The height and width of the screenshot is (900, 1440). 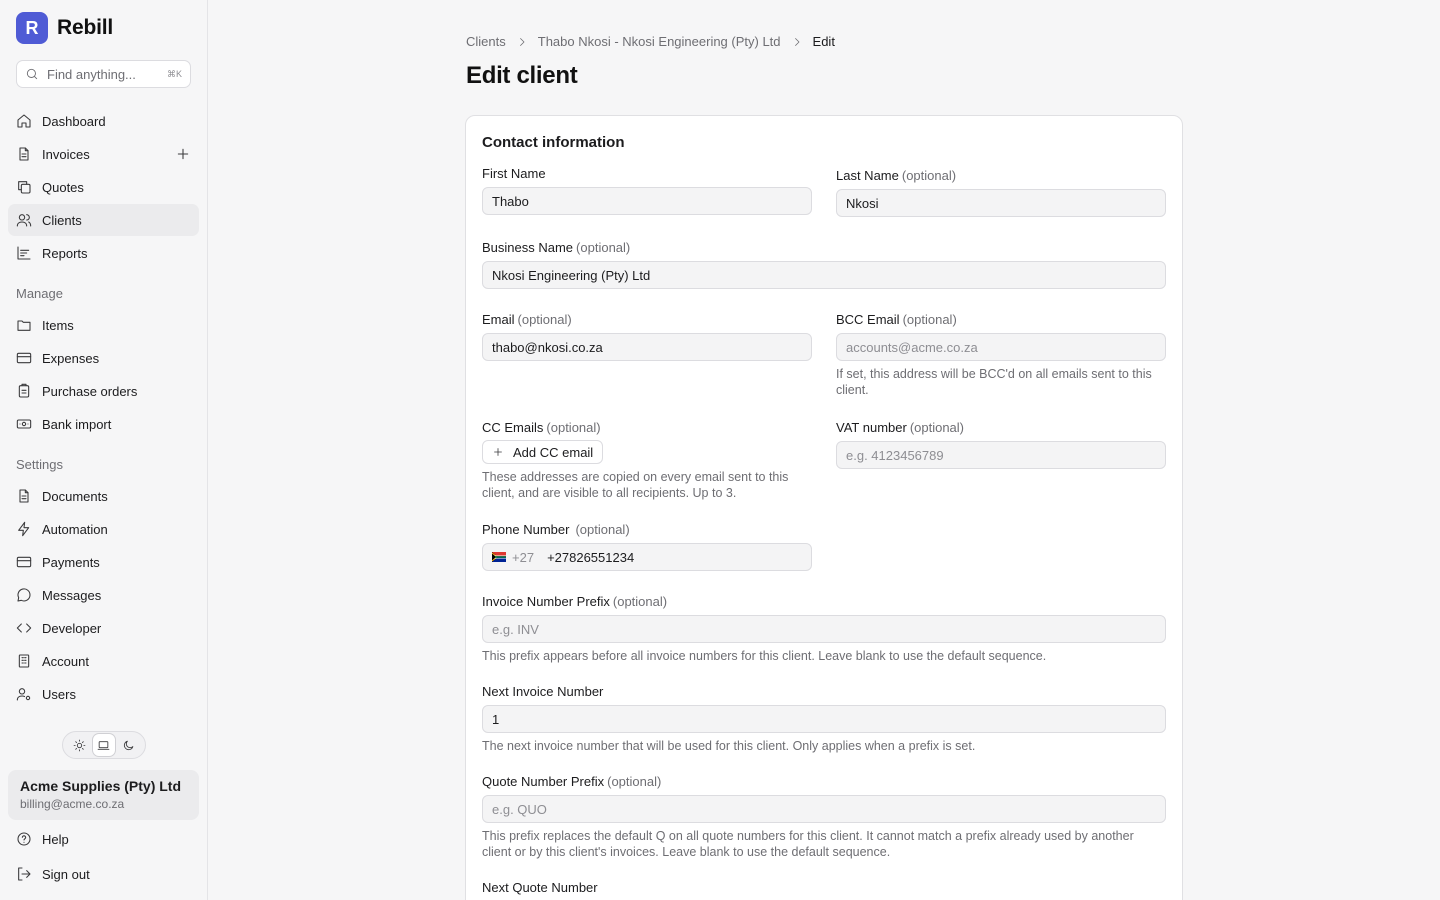 What do you see at coordinates (527, 319) in the screenshot?
I see `email-label: Email (optional)` at bounding box center [527, 319].